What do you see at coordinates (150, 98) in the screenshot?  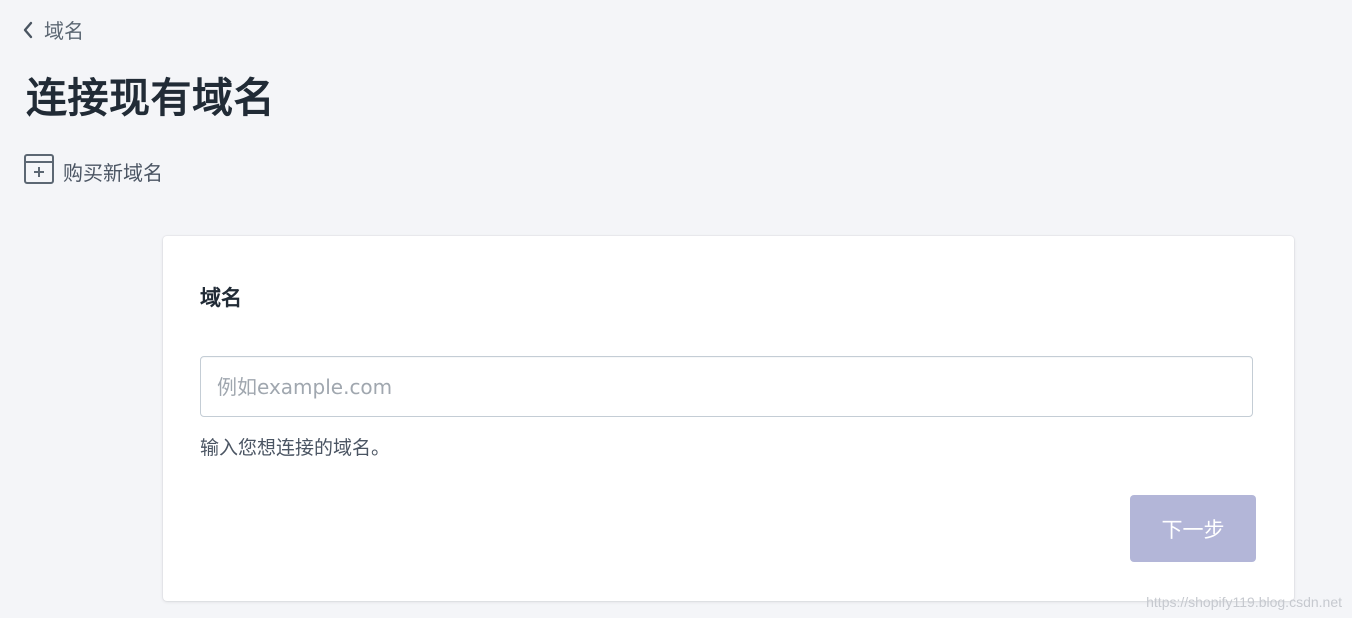 I see `page-title: 连接现有域名` at bounding box center [150, 98].